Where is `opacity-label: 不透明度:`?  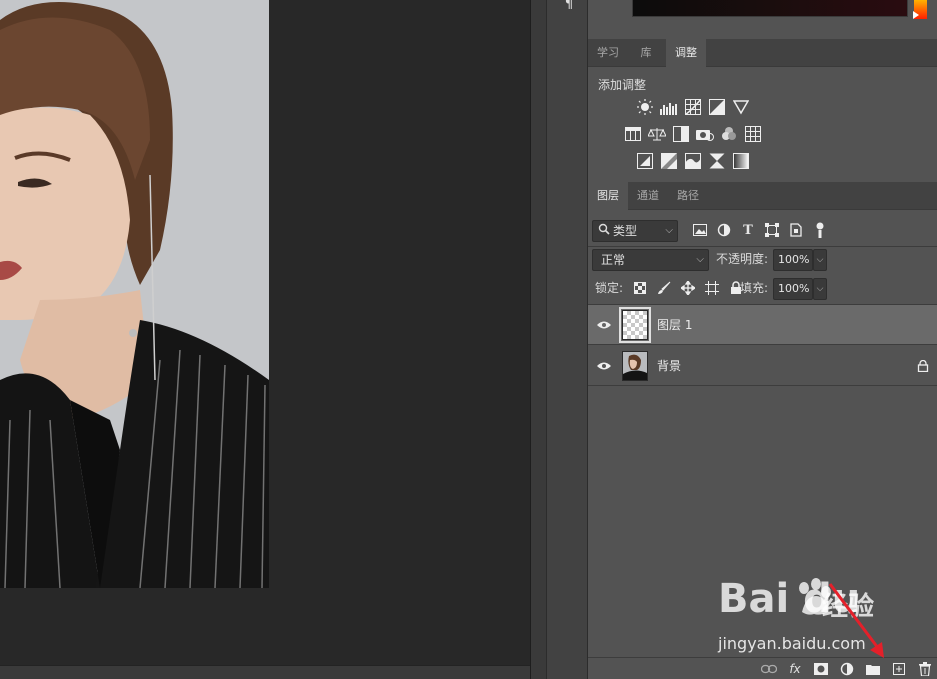 opacity-label: 不透明度: is located at coordinates (742, 259).